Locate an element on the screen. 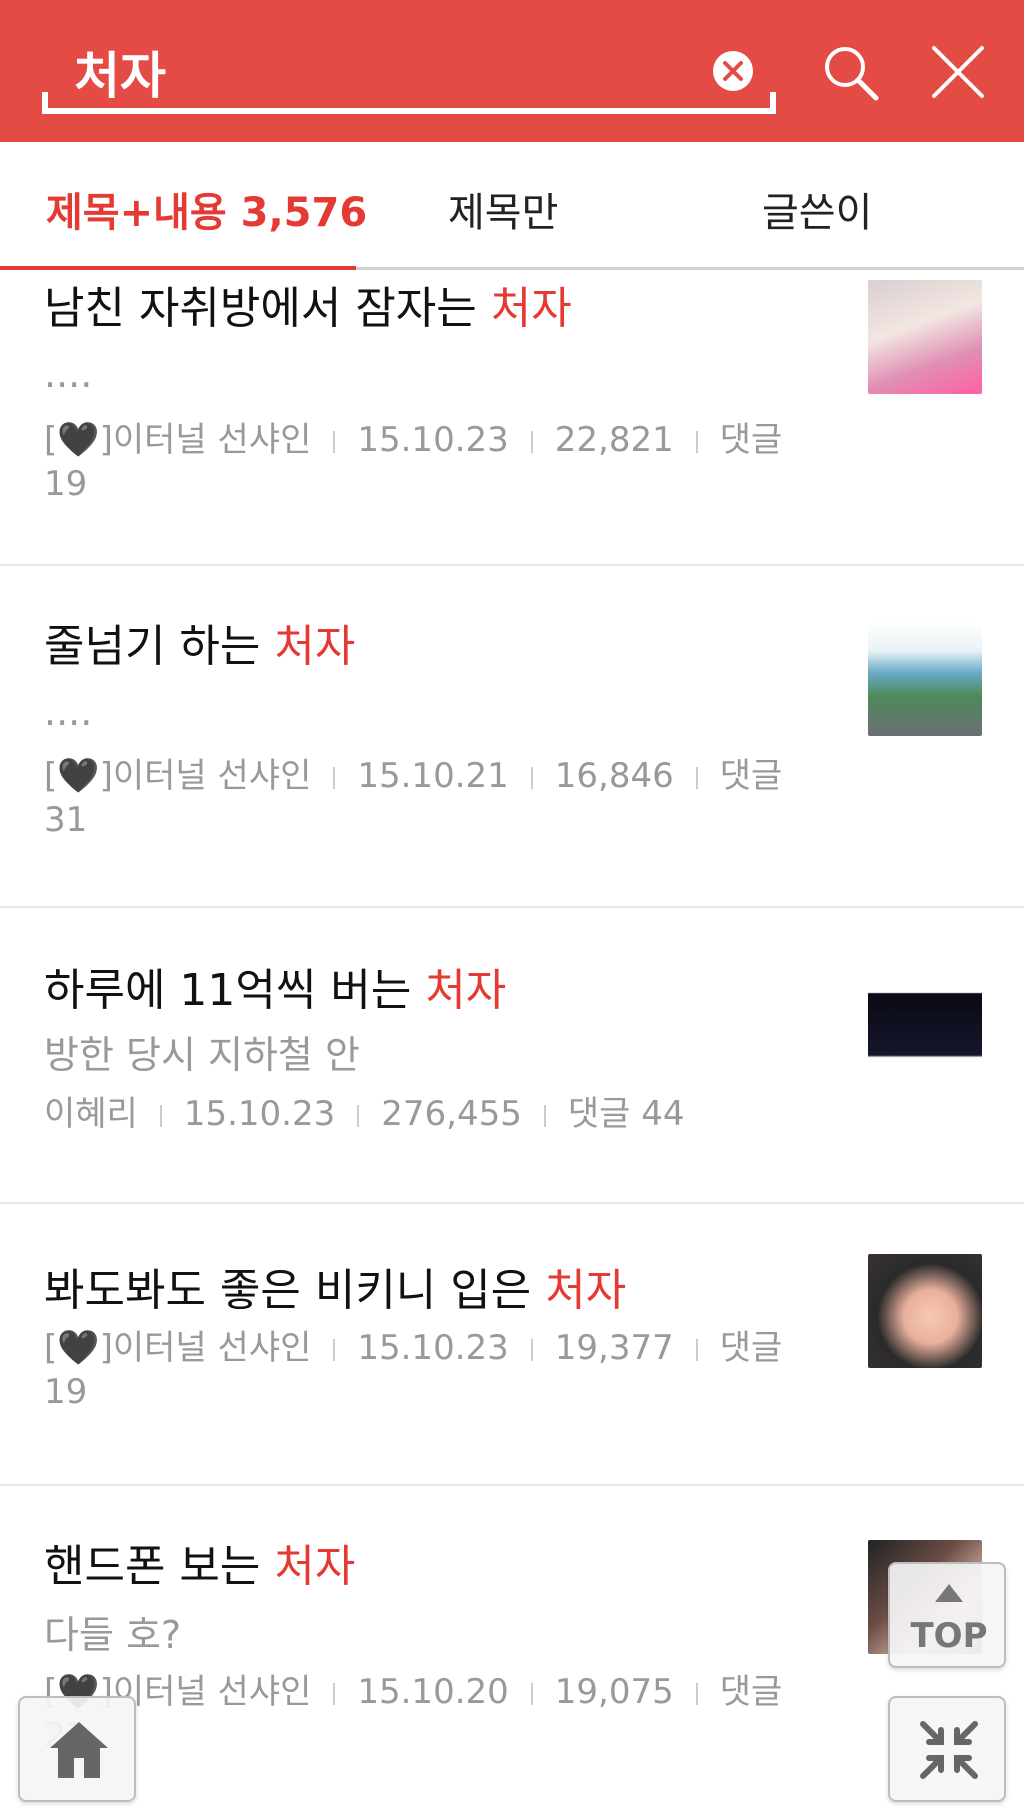  item-title: 줄넘기 하는 처자 is located at coordinates (199, 642).